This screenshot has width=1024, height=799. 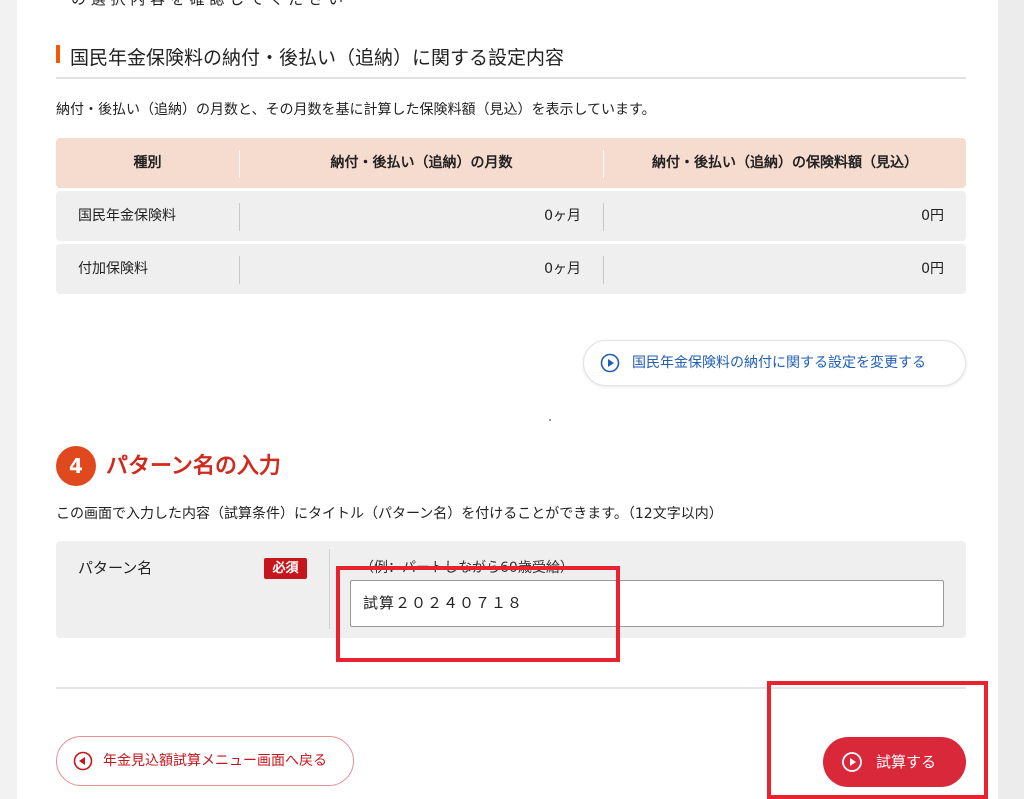 I want to click on section-title-text: 国民年金保険料の納付・後払い（追納）に関する設定内容, so click(x=317, y=58).